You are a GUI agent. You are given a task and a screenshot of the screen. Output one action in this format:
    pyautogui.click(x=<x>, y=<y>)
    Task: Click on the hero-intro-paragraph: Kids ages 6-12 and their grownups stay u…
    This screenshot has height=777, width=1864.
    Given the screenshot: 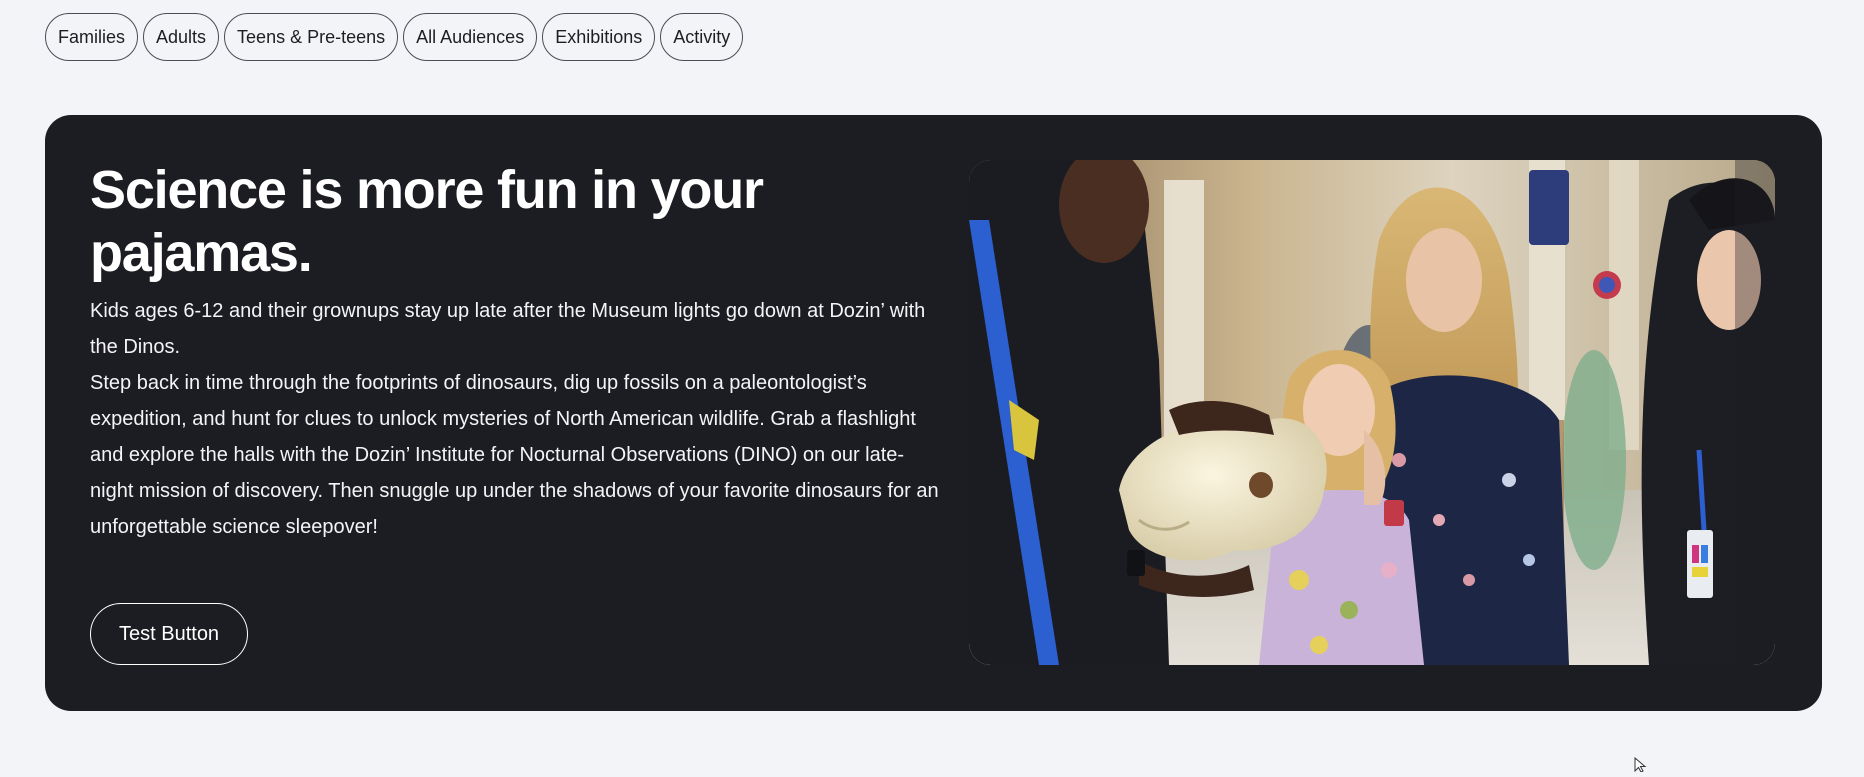 What is the action you would take?
    pyautogui.click(x=508, y=329)
    